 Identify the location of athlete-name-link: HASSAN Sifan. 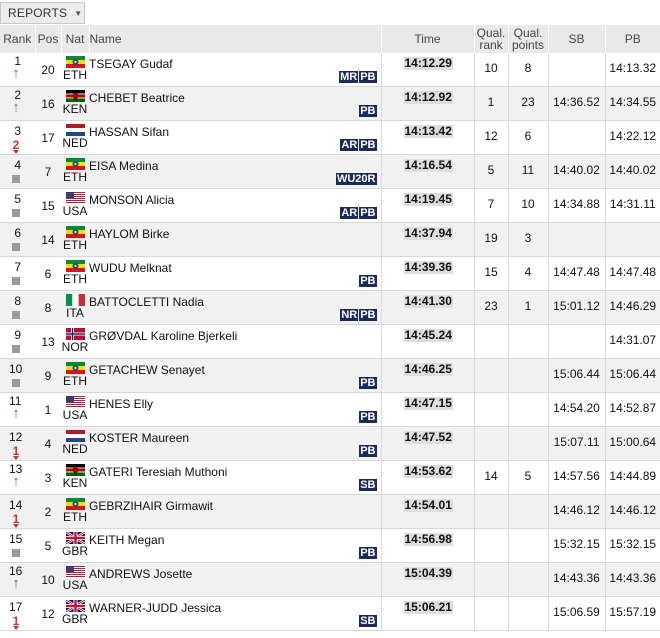
(129, 132).